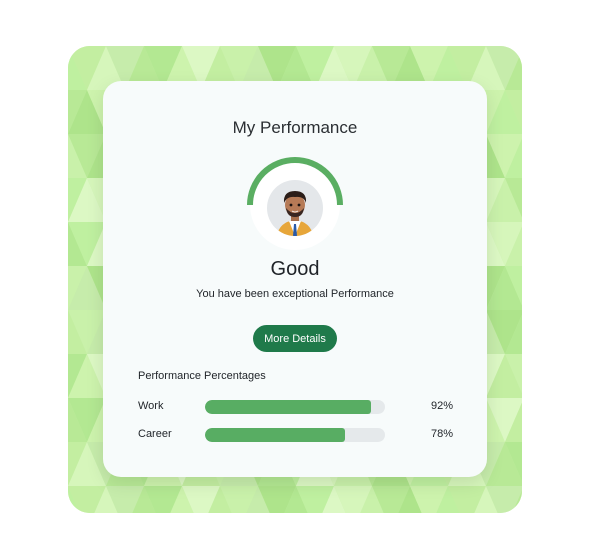  I want to click on performance-status: Good, so click(295, 269).